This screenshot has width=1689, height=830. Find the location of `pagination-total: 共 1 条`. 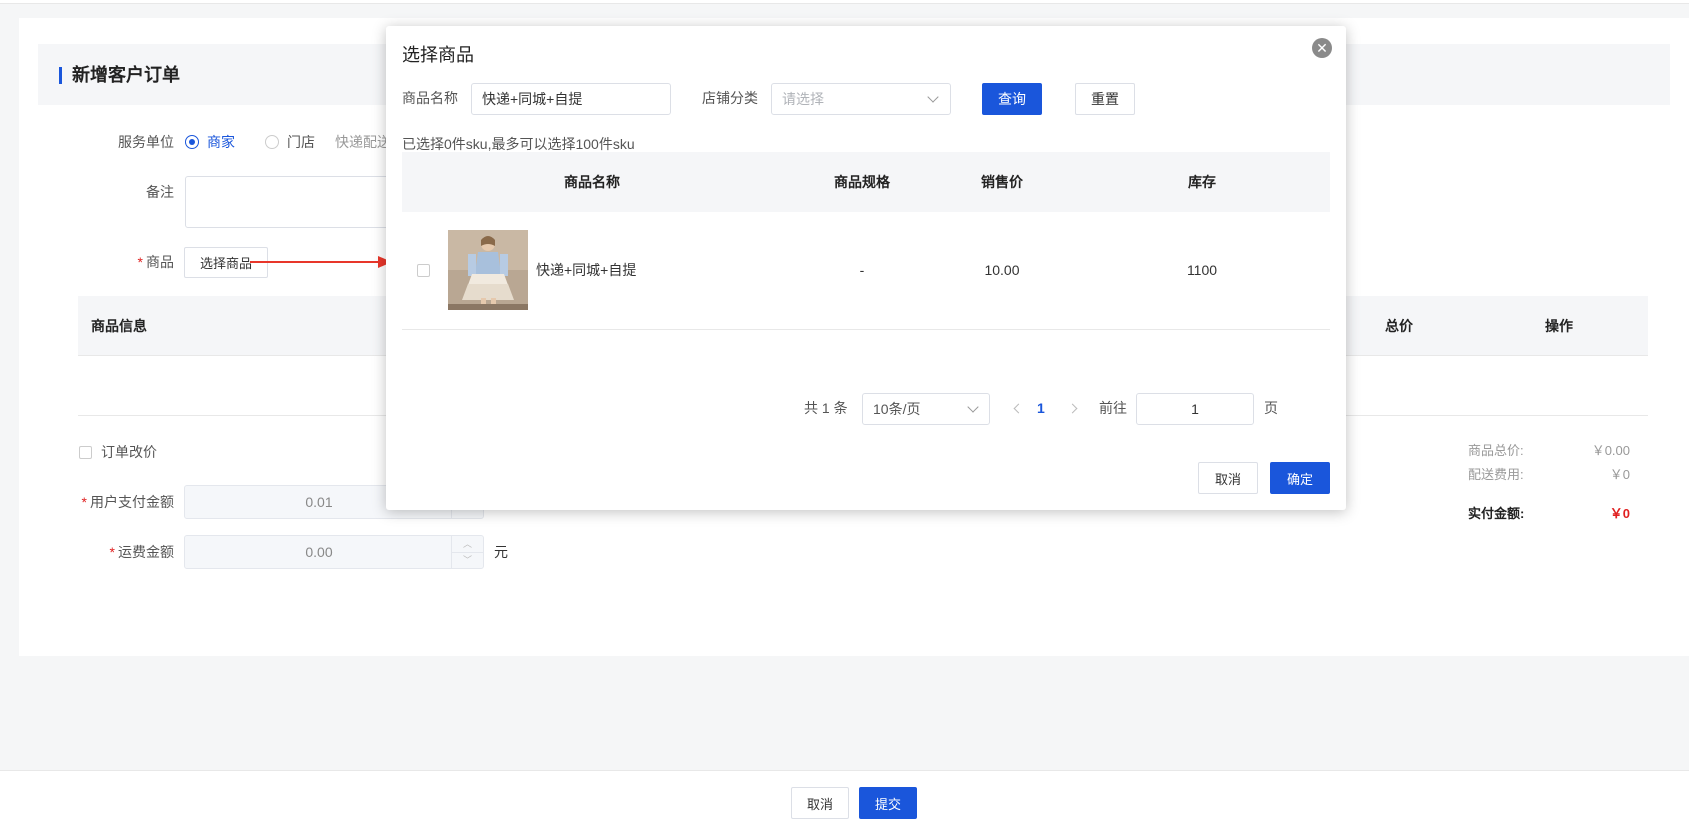

pagination-total: 共 1 条 is located at coordinates (826, 408).